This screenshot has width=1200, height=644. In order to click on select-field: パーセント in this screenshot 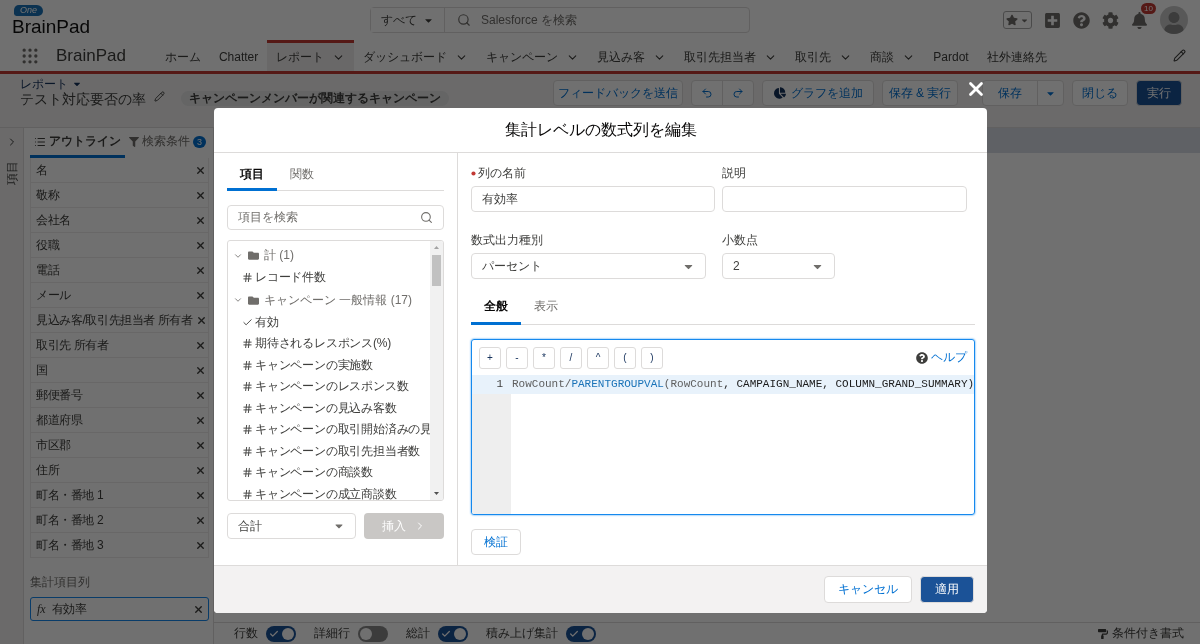, I will do `click(588, 266)`.